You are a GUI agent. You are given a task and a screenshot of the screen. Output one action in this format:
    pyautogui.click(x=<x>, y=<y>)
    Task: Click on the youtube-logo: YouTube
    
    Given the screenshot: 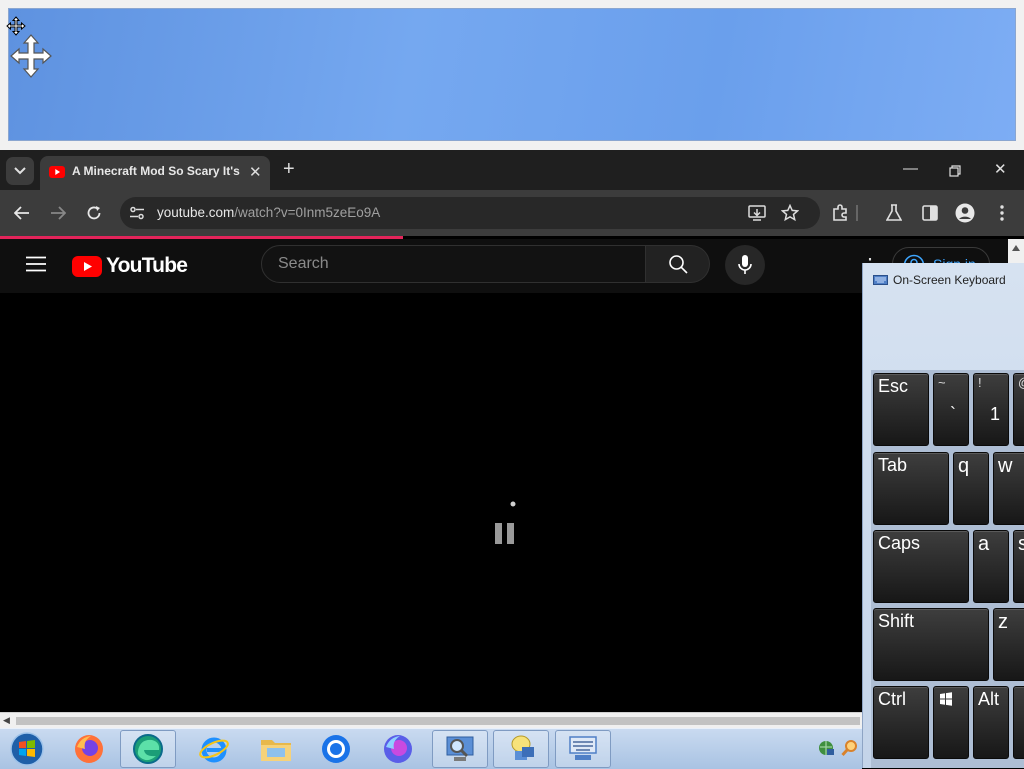 What is the action you would take?
    pyautogui.click(x=130, y=266)
    